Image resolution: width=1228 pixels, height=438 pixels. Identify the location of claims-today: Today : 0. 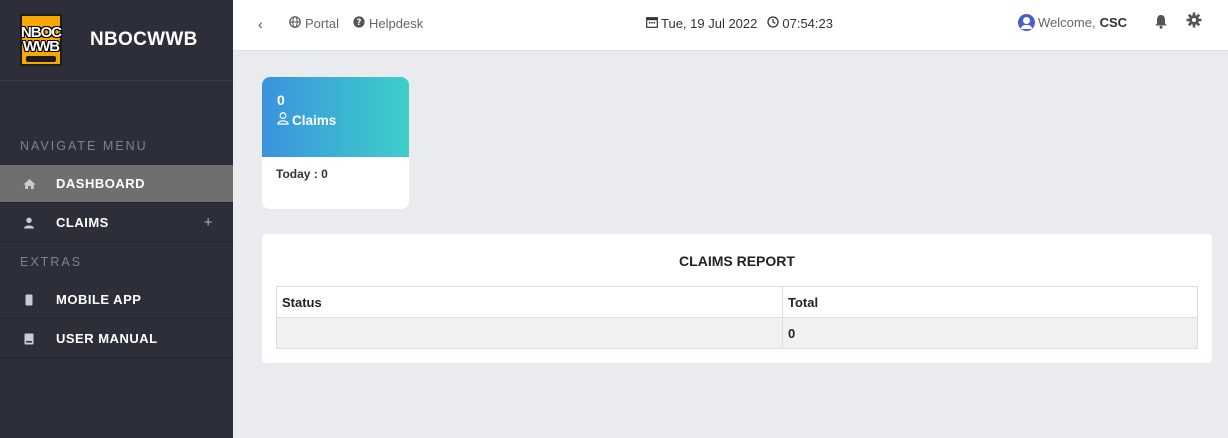
(302, 174).